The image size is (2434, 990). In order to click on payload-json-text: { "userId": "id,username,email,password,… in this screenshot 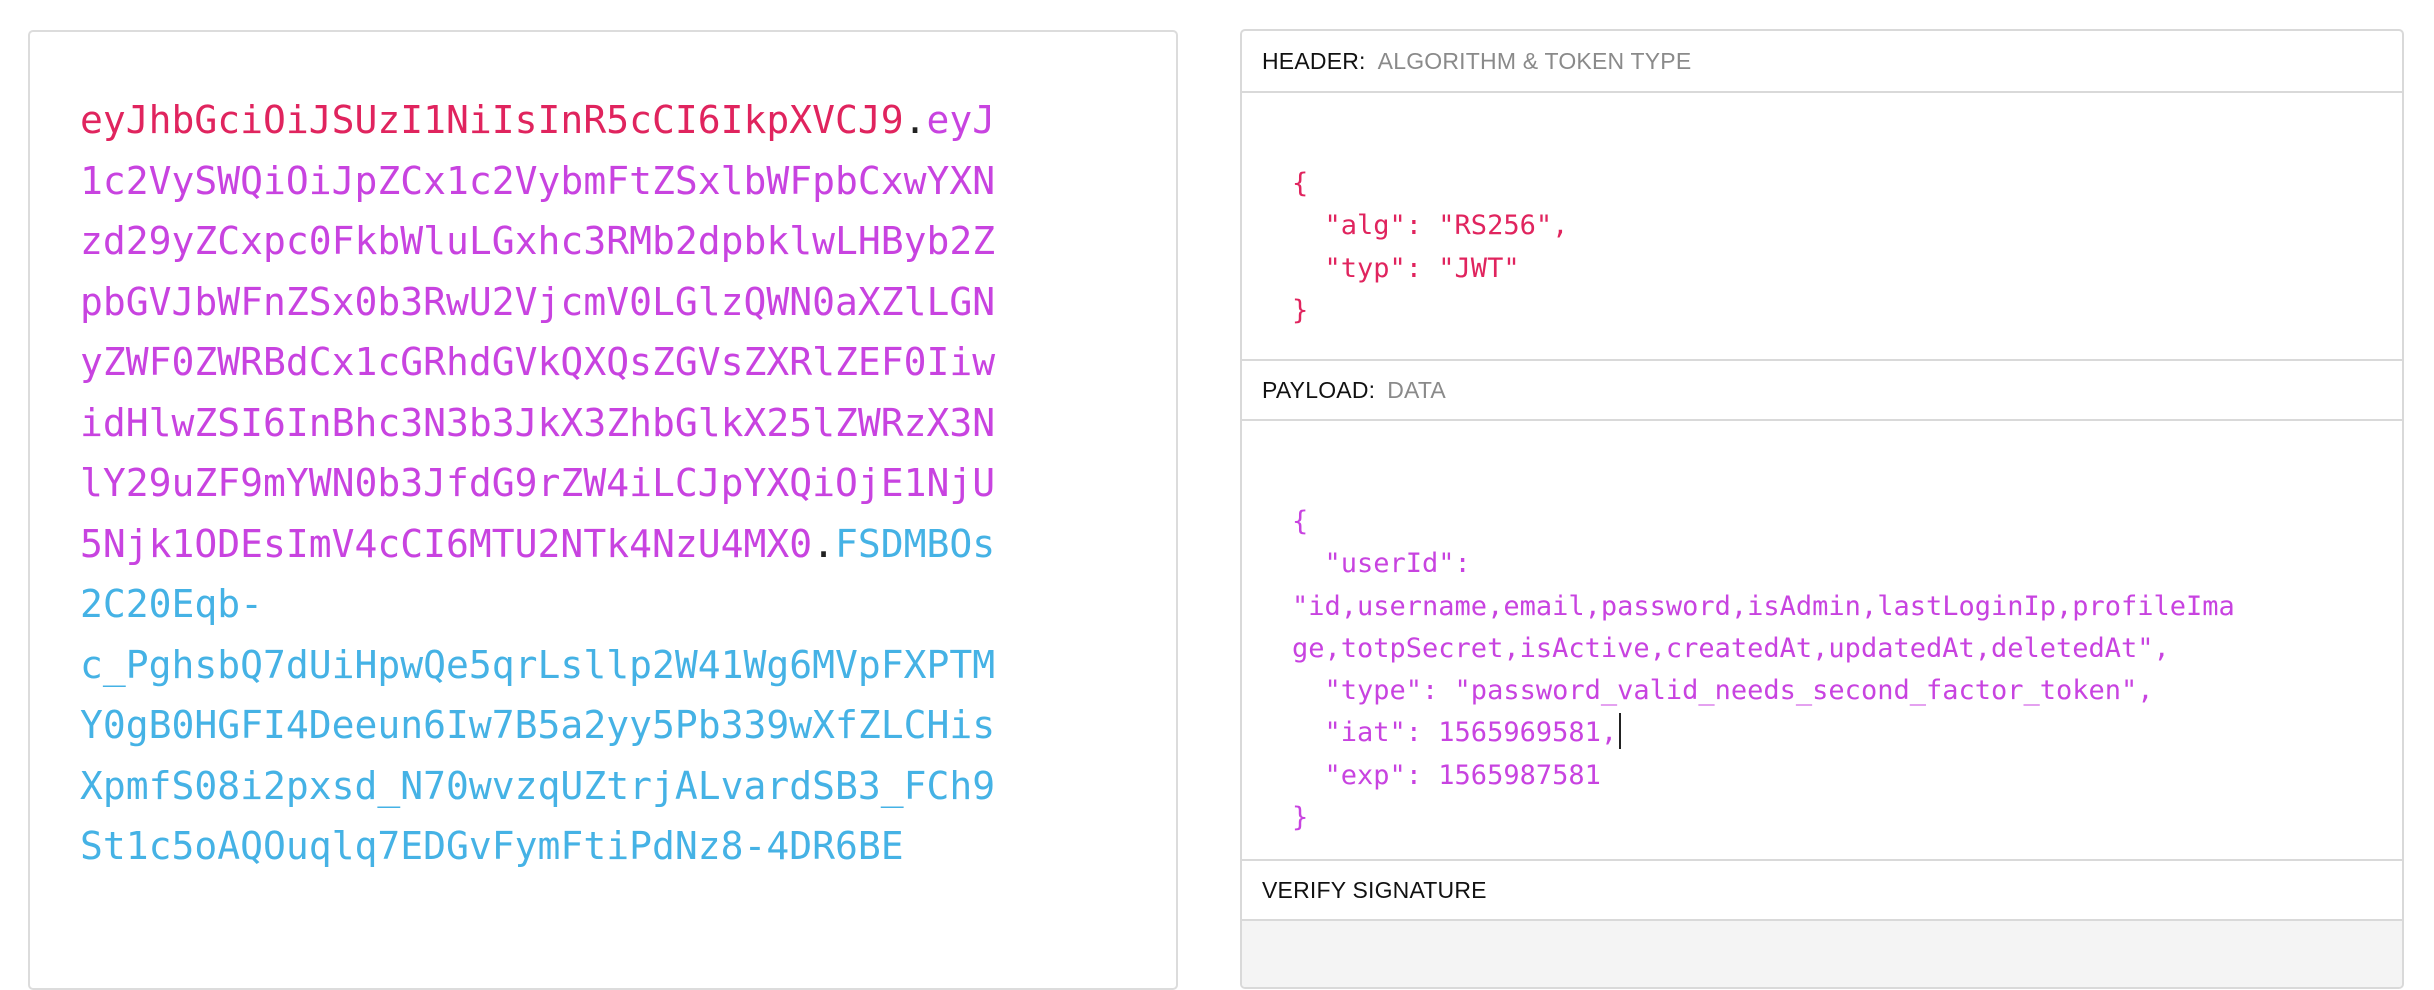, I will do `click(1763, 627)`.